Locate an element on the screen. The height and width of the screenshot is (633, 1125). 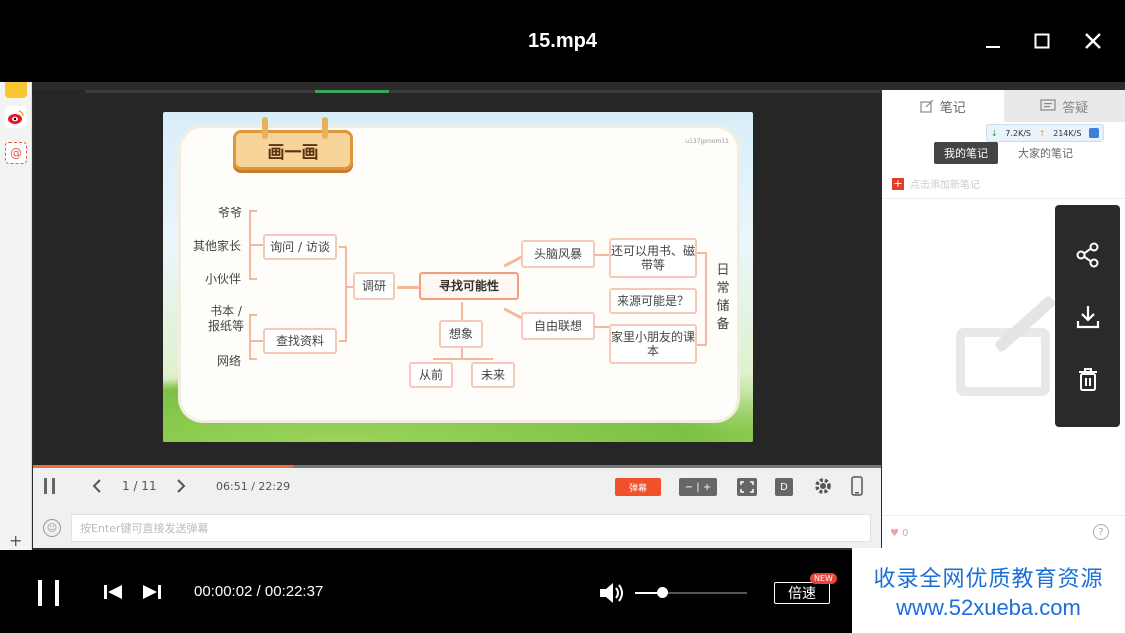
minimize-button is located at coordinates (993, 41).